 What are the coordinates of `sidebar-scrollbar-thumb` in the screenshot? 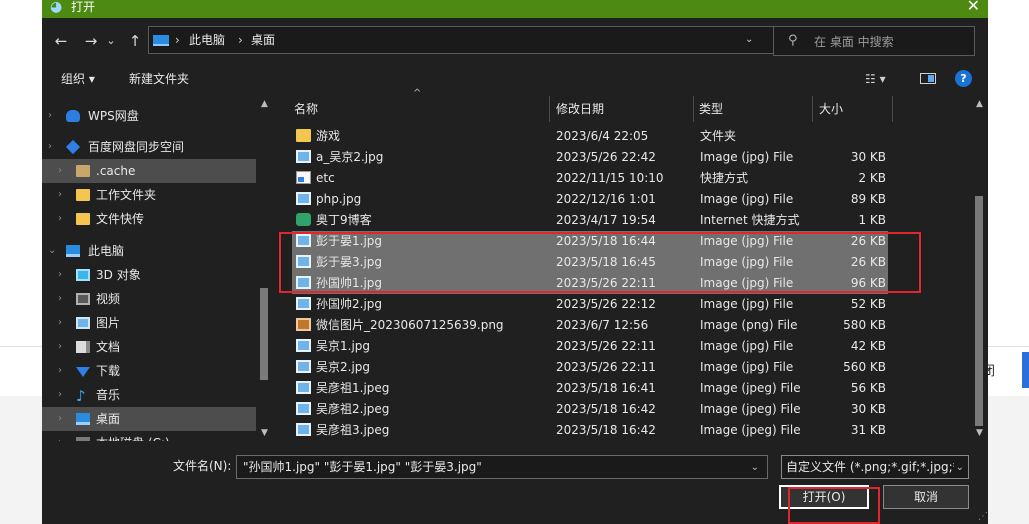 It's located at (264, 334).